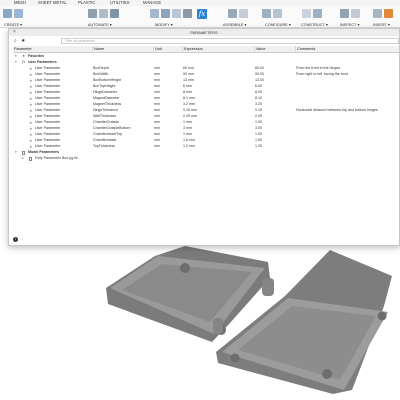 This screenshot has height=400, width=400. I want to click on info-icon: i, so click(15, 239).